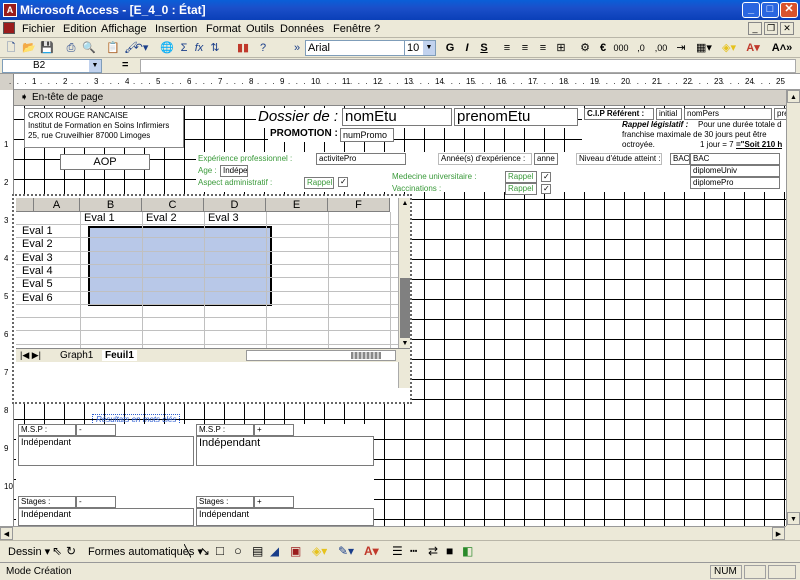  Describe the element at coordinates (285, 451) in the screenshot. I see `independant-right: Indépendant` at that location.